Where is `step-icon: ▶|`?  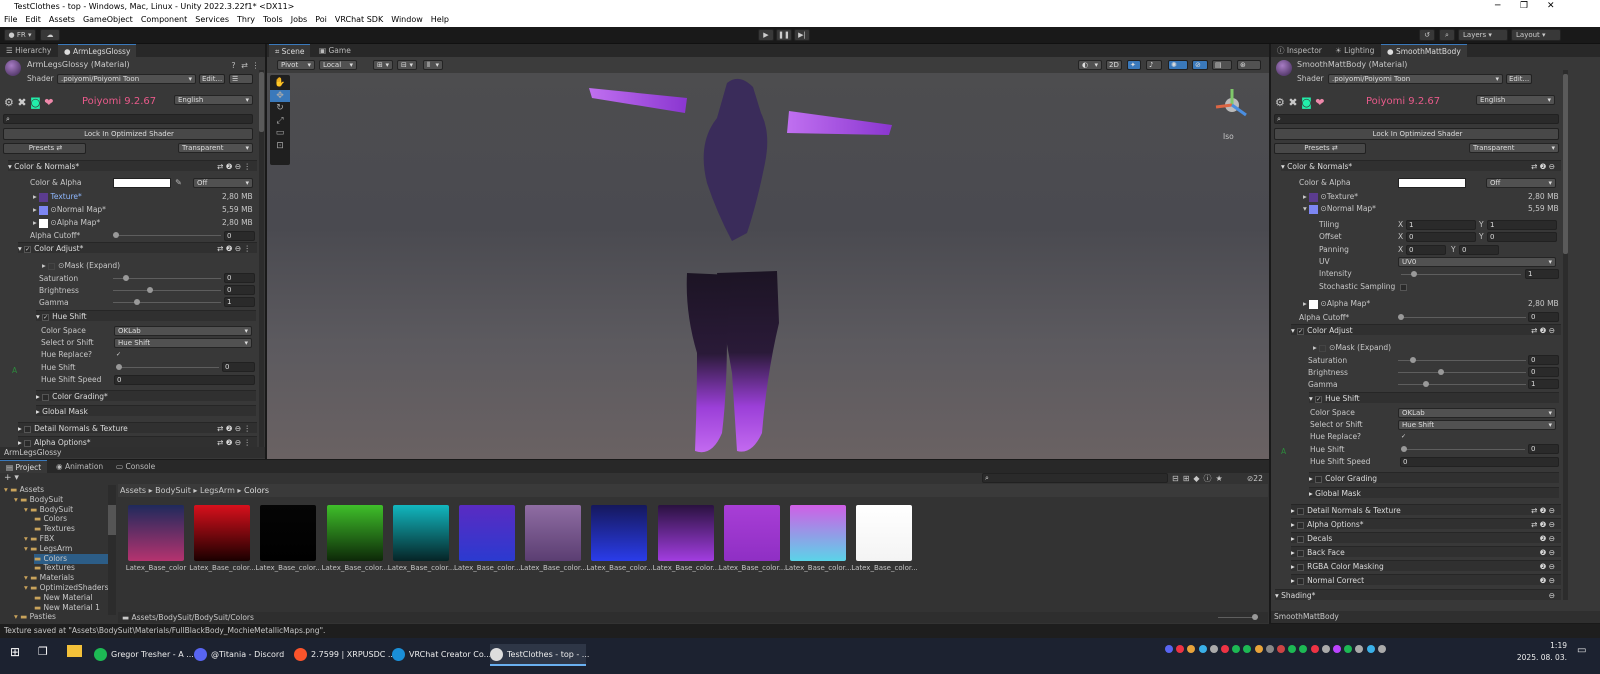 step-icon: ▶| is located at coordinates (802, 35).